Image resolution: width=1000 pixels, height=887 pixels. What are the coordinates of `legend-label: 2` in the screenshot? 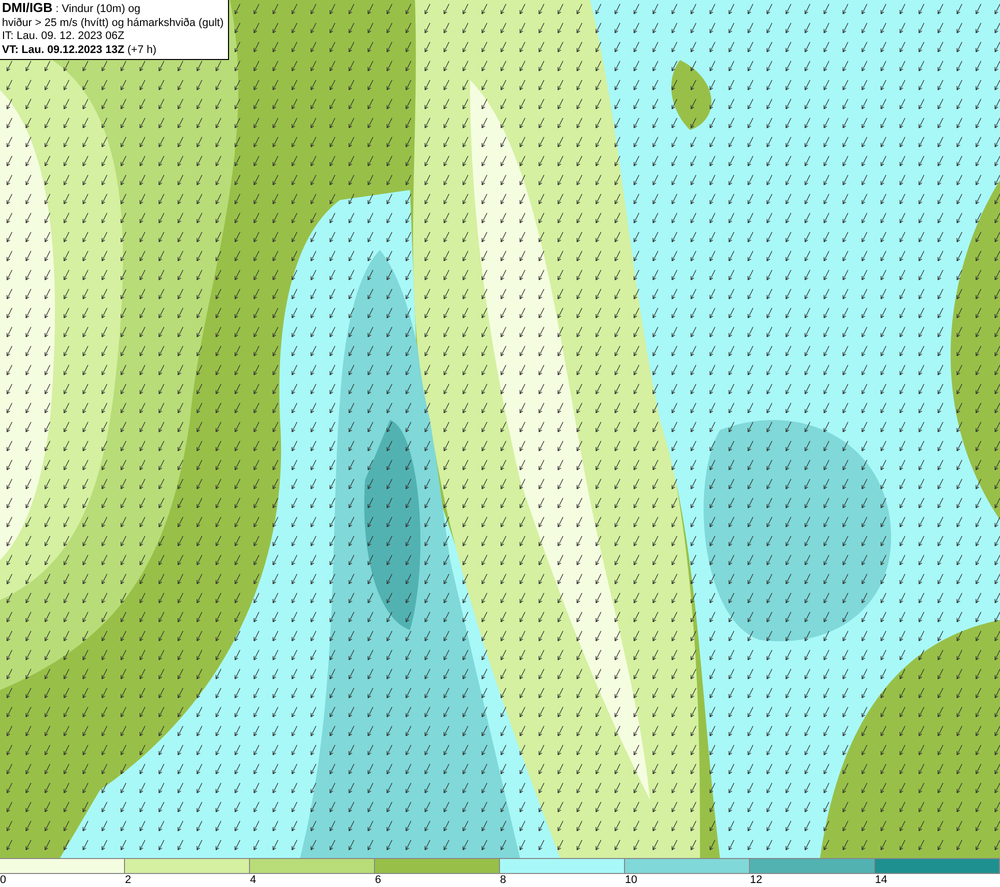 It's located at (128, 880).